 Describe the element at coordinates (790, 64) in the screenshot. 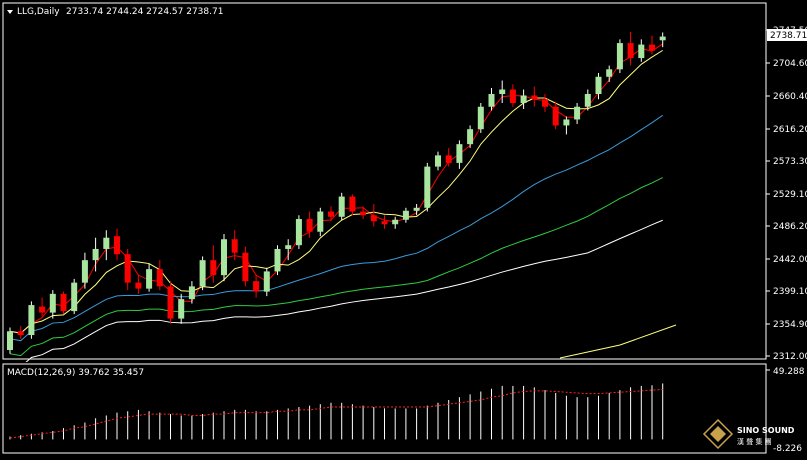

I see `price-tick: 2704.60` at that location.